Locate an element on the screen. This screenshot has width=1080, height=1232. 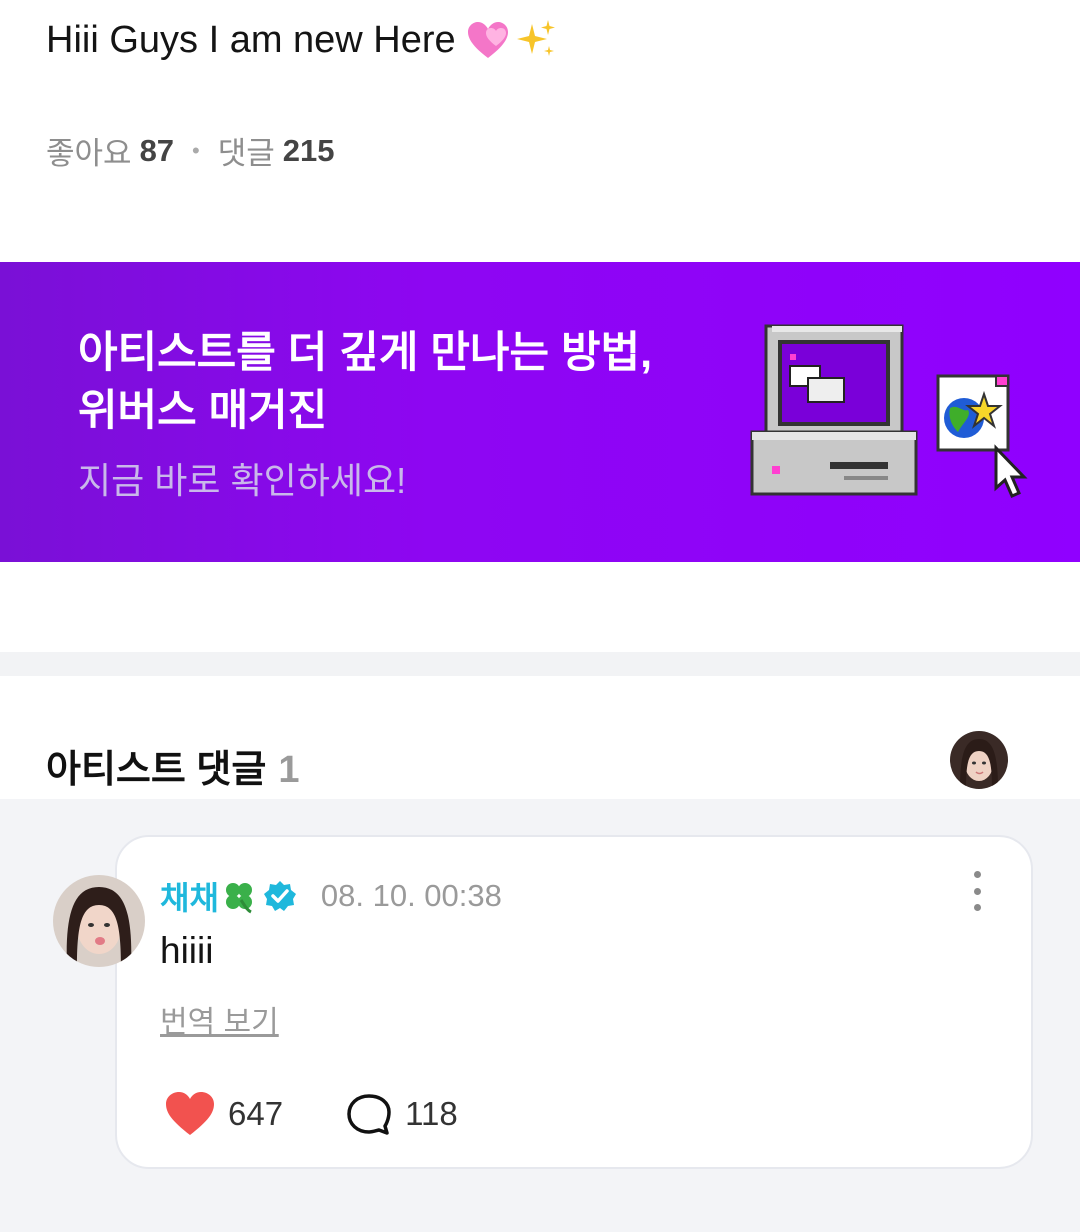
sparkles-icon is located at coordinates (535, 38).